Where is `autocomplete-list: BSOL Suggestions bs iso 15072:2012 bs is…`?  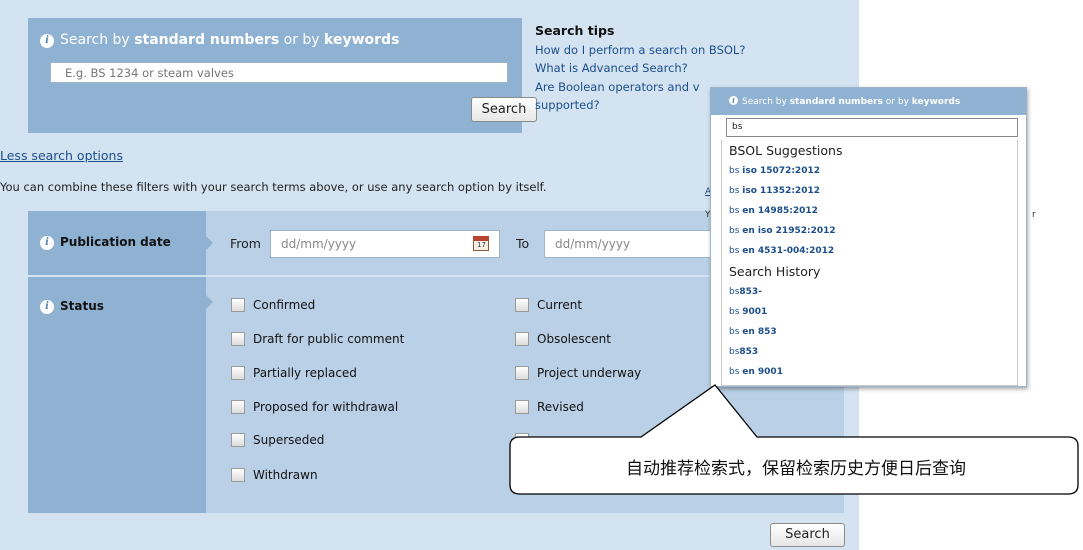
autocomplete-list: BSOL Suggestions bs iso 15072:2012 bs is… is located at coordinates (869, 263).